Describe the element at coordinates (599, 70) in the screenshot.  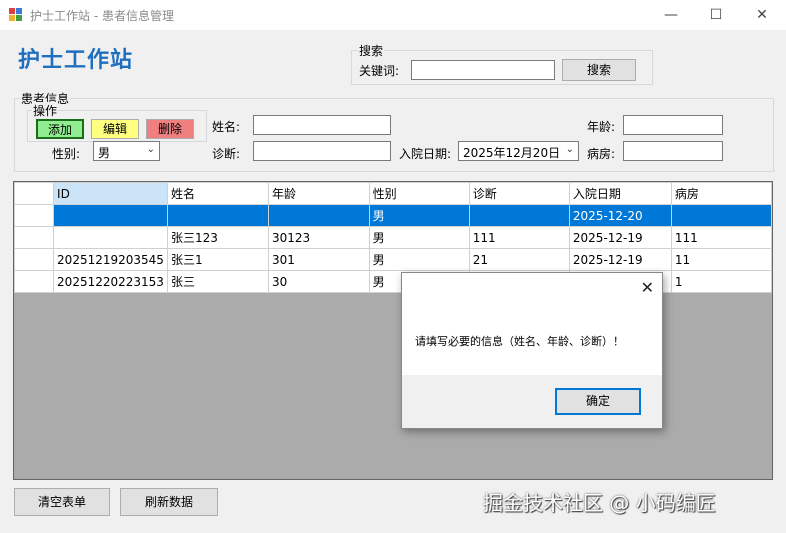
I see `search-button: 搜索` at that location.